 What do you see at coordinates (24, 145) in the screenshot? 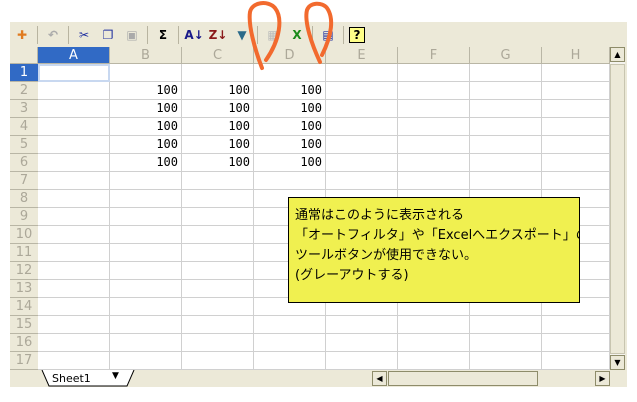
I see `row-header-5: 5` at bounding box center [24, 145].